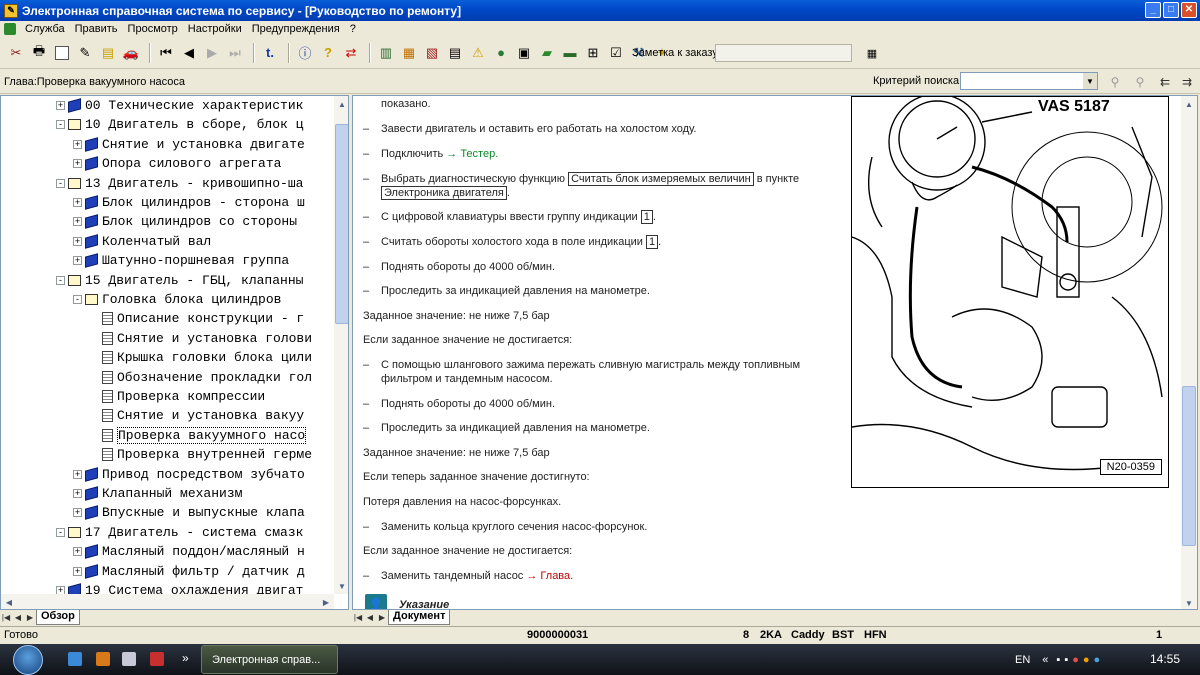 Image resolution: width=1200 pixels, height=675 pixels. Describe the element at coordinates (201, 377) in the screenshot. I see `tree-item: Обозначение прокладки гол` at that location.